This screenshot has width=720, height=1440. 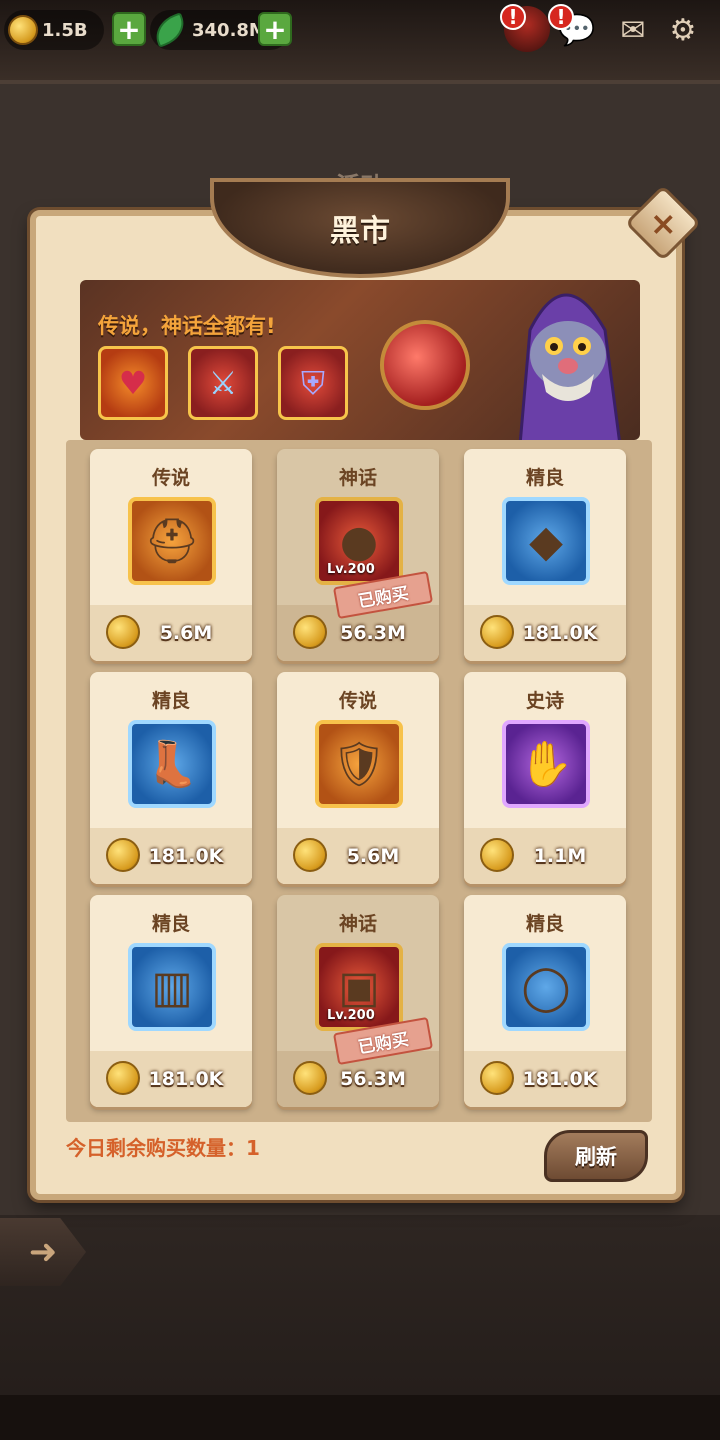 I want to click on chestplate-icon: ▣ Lv.200, so click(x=359, y=987).